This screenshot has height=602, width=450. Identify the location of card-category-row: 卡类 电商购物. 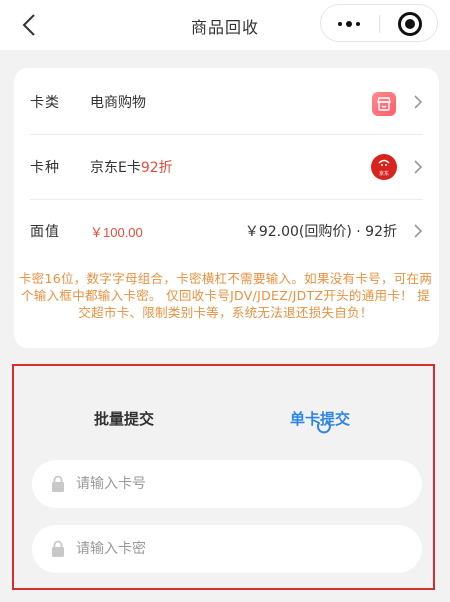
(226, 102).